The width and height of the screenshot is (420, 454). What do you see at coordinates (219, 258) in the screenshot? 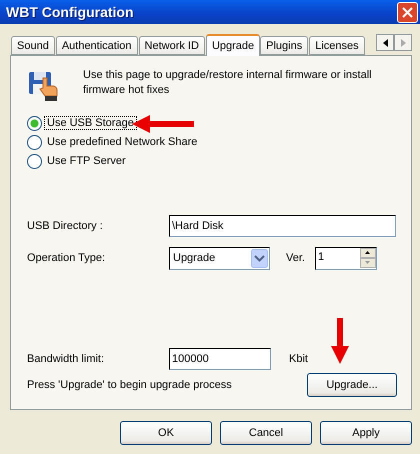
I see `operation-dropdown: Upgrade` at bounding box center [219, 258].